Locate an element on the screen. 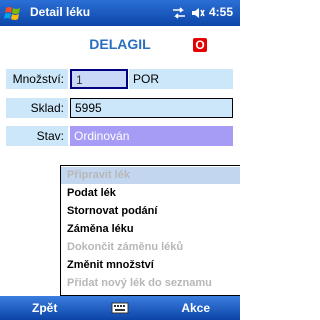 The image size is (320, 320). menu-item-administer: Podat lék is located at coordinates (150, 193).